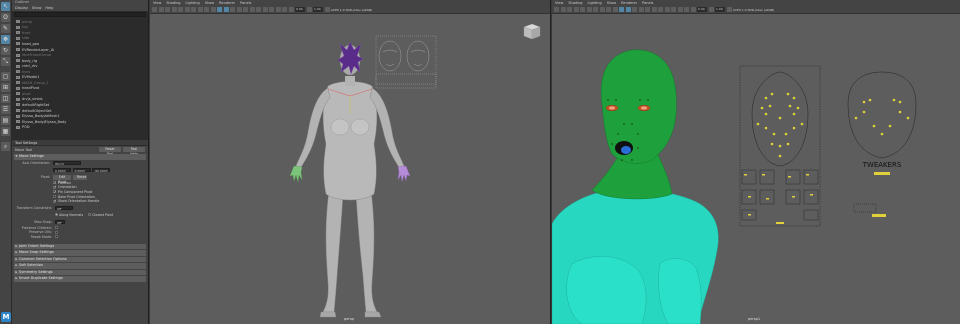 The height and width of the screenshot is (324, 960). I want to click on lasso-tool-icon: ʘ, so click(5, 17).